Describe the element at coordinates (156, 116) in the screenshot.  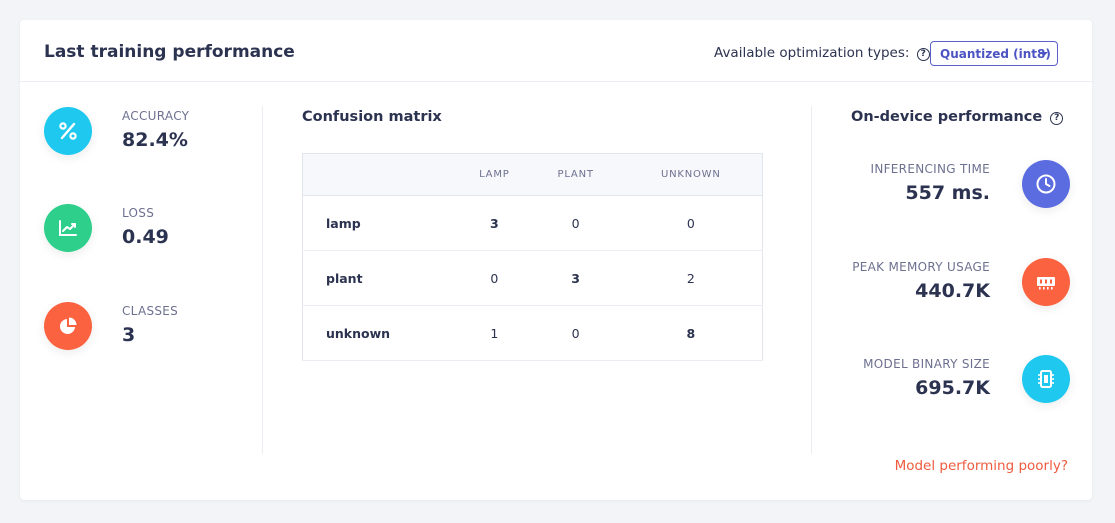
I see `metric-label: ACCURACY` at that location.